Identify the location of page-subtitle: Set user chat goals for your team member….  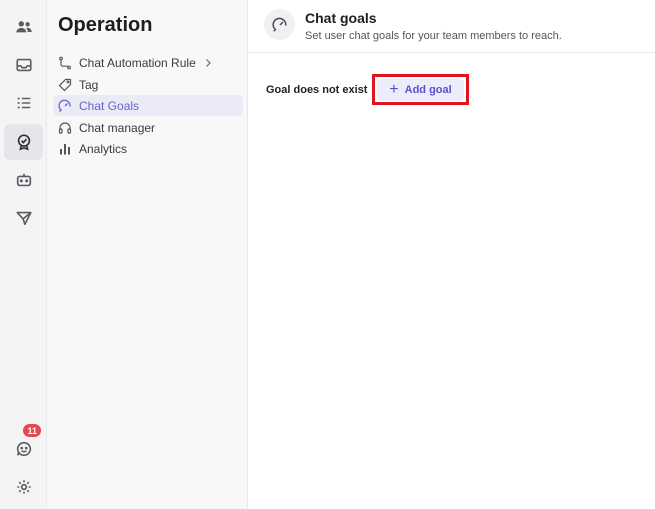
(433, 36).